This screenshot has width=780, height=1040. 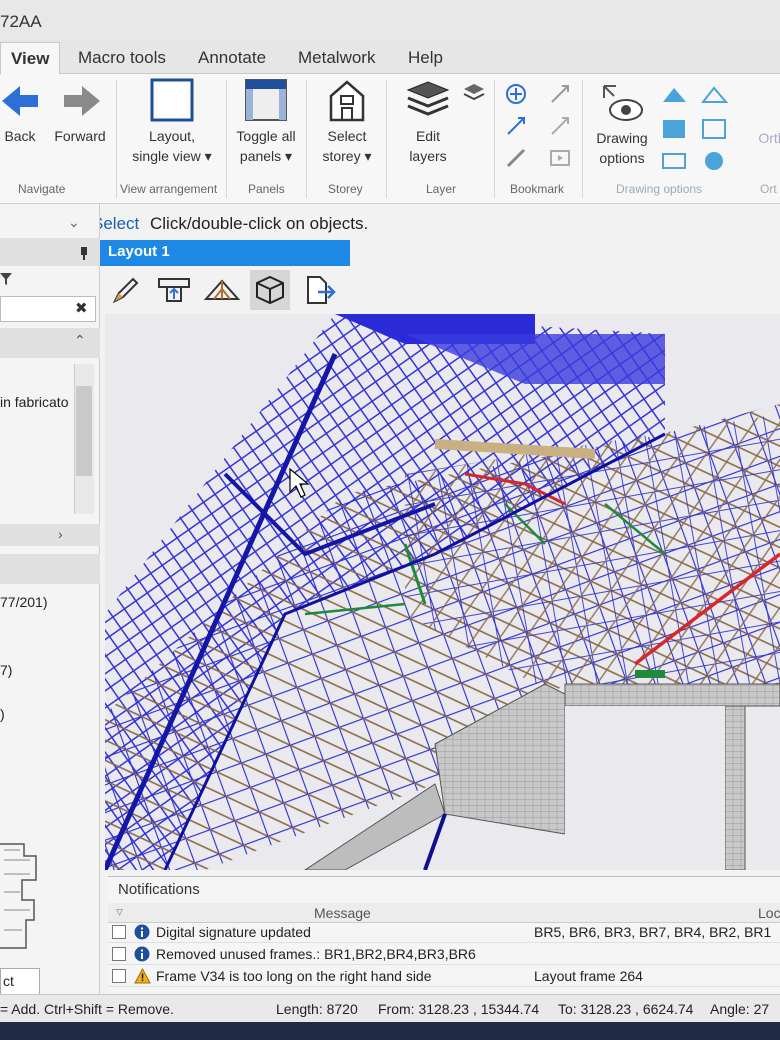 What do you see at coordinates (74, 222) in the screenshot?
I see `chevron-down-icon: ⌄` at bounding box center [74, 222].